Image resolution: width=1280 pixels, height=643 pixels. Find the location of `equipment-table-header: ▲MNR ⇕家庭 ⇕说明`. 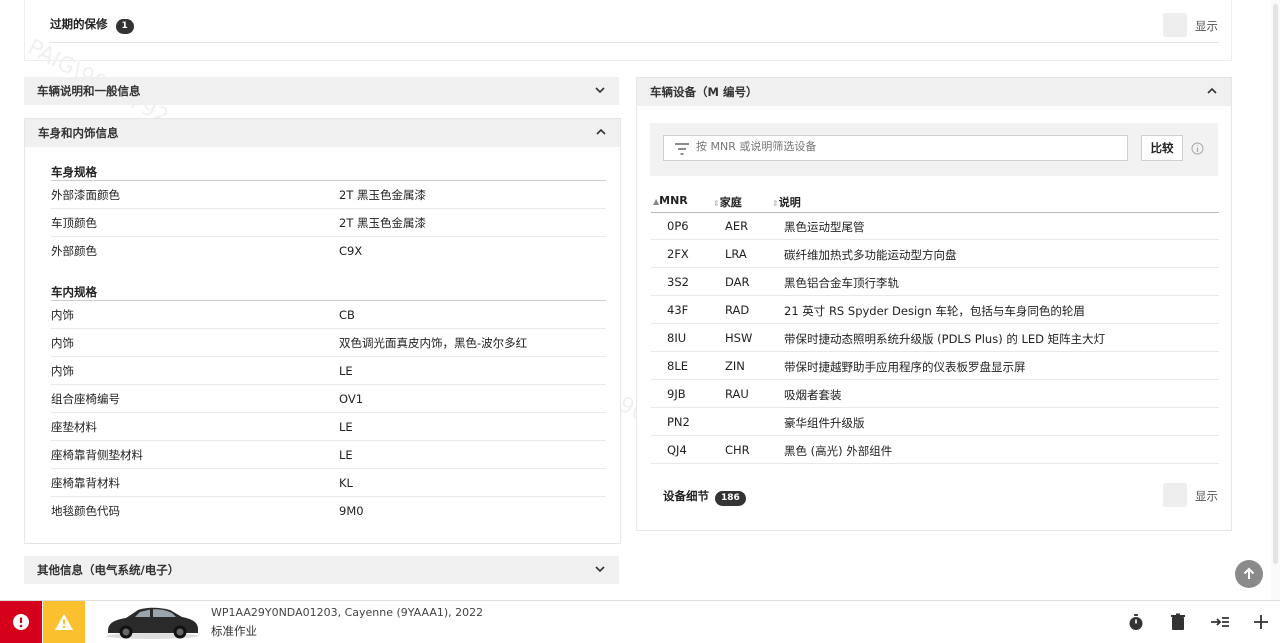

equipment-table-header: ▲MNR ⇕家庭 ⇕说明 is located at coordinates (935, 202).